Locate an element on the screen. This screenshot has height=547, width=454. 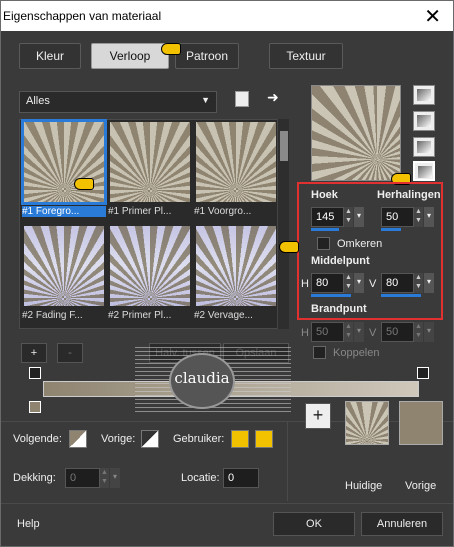
bv-label: V is located at coordinates (373, 333).